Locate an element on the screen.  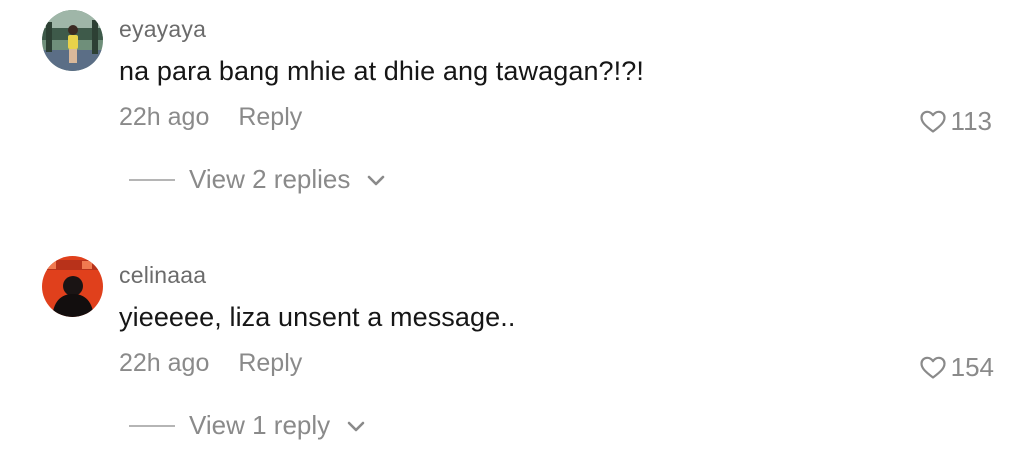
view-replies-label: View 2 replies is located at coordinates (270, 179).